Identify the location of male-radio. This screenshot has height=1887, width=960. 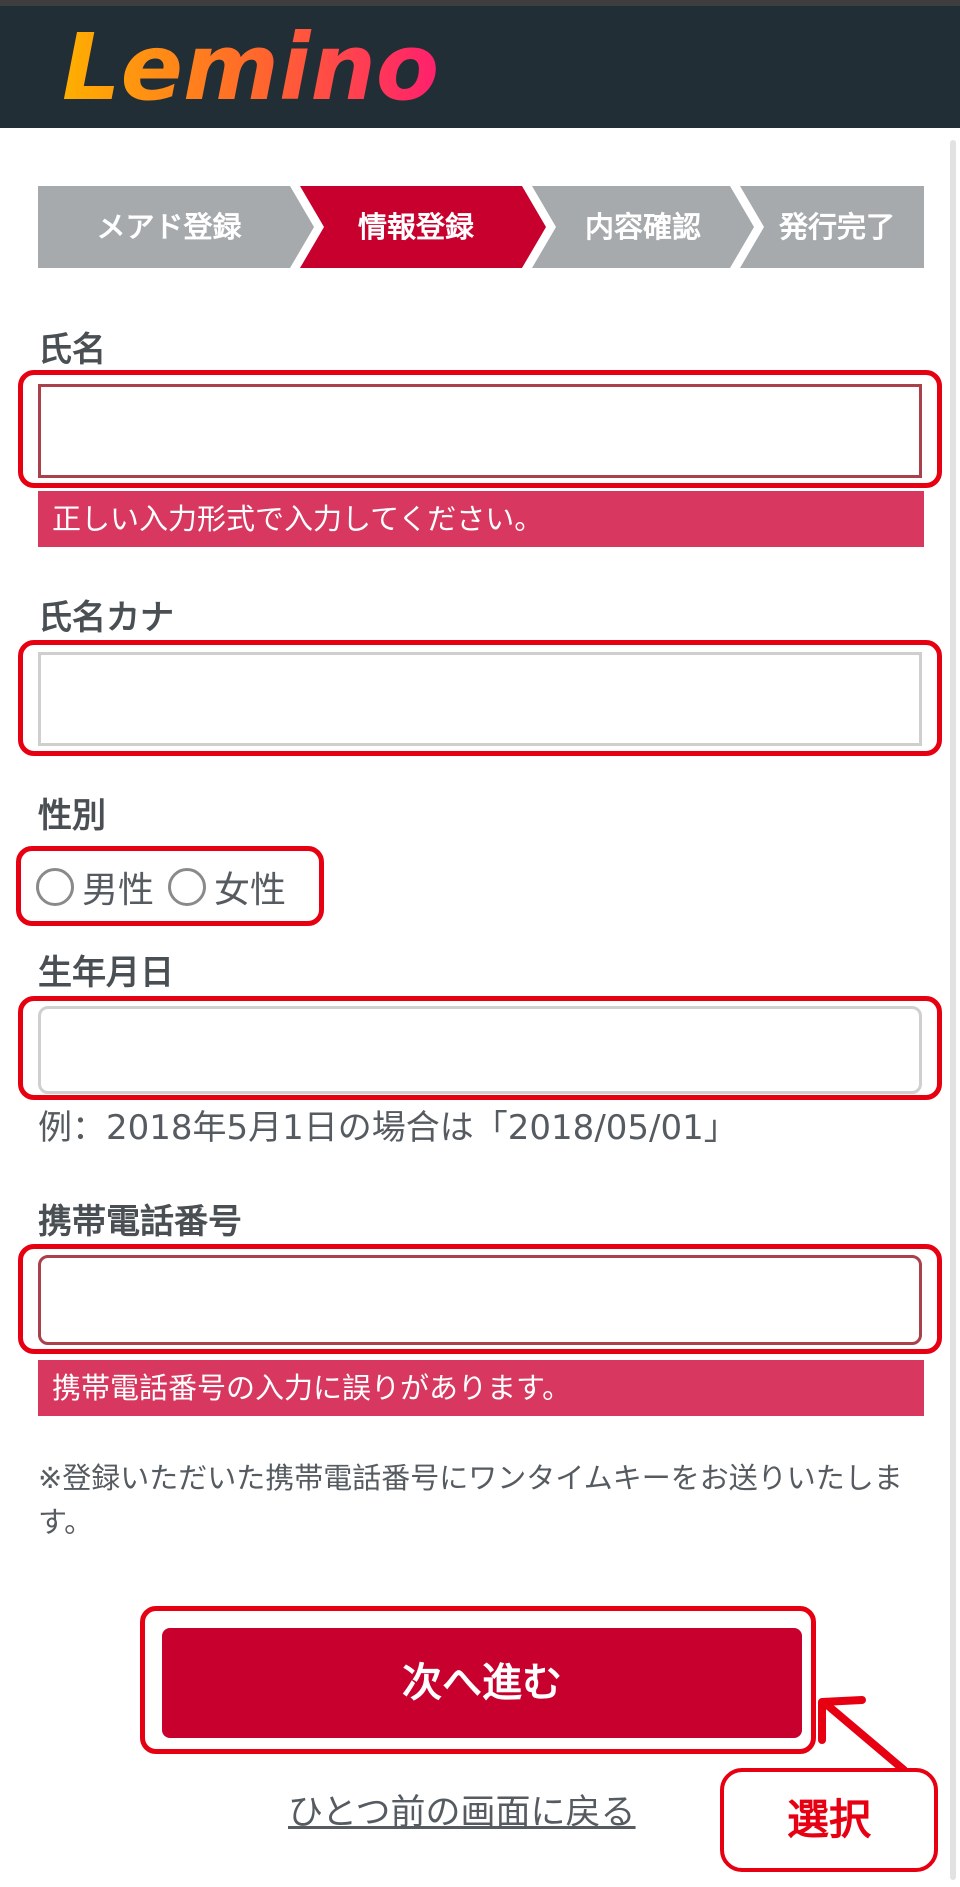
(55, 887).